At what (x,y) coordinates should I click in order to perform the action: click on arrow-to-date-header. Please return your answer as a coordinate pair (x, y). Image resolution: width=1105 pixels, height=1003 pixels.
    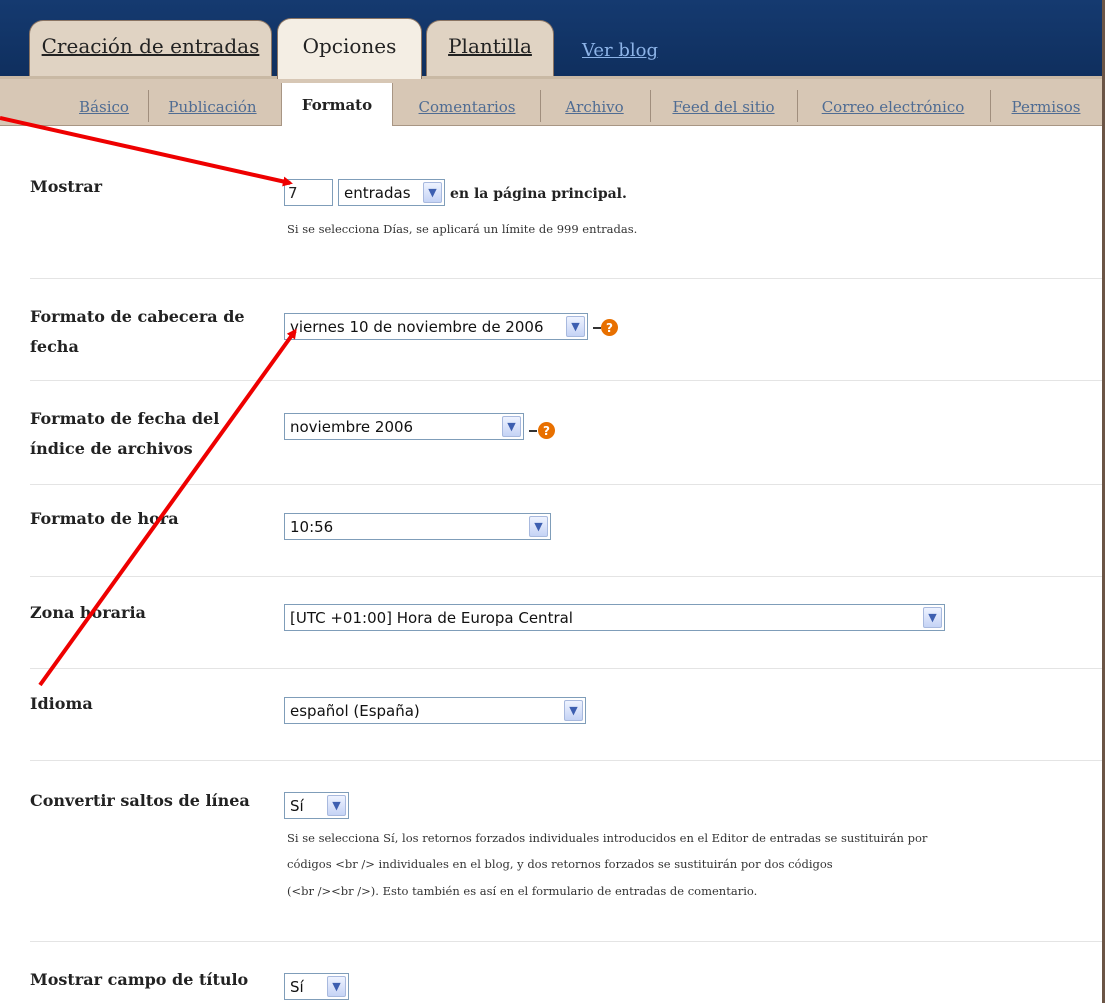
    Looking at the image, I should click on (167, 507).